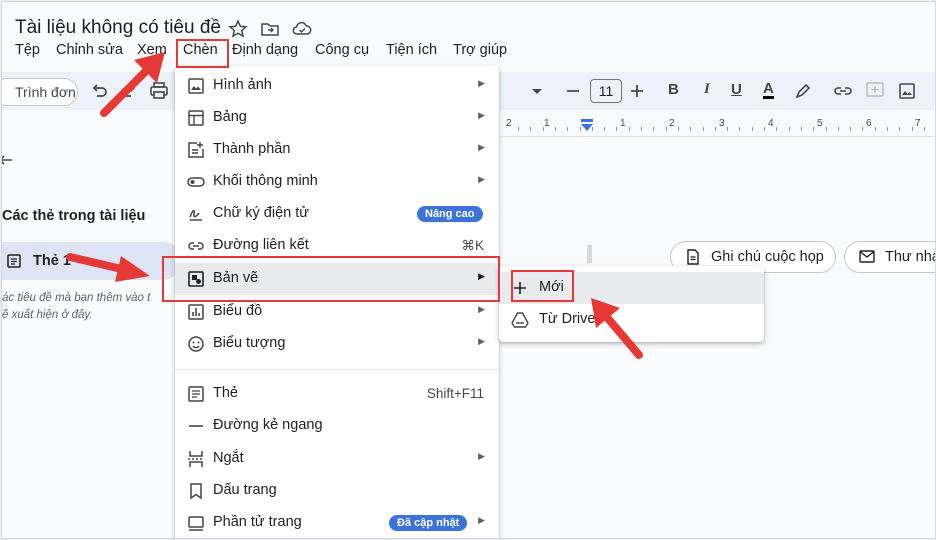 This screenshot has height=540, width=936. I want to click on document-title: Tài liệu không có tiêu đề, so click(118, 28).